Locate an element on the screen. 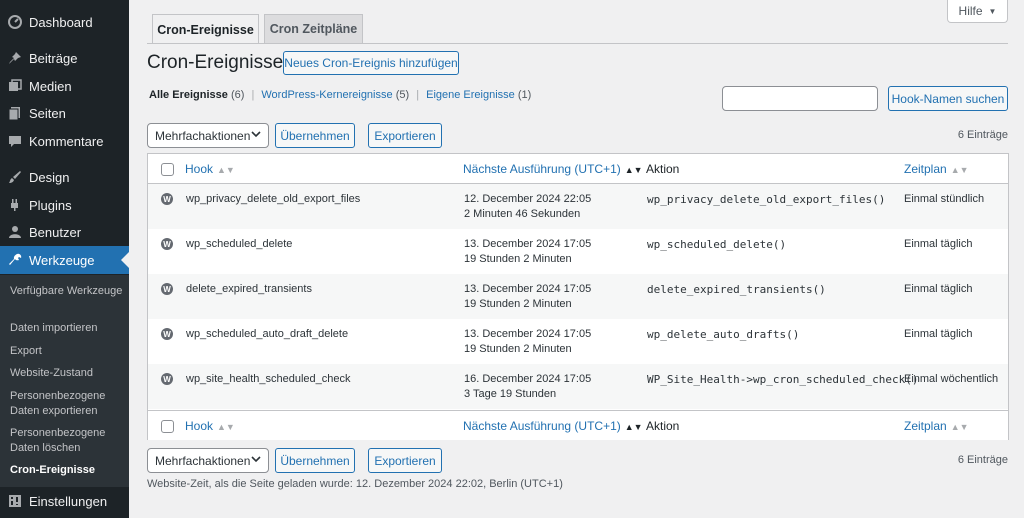 The width and height of the screenshot is (1024, 518). hook-name: wp_scheduled_delete is located at coordinates (239, 244).